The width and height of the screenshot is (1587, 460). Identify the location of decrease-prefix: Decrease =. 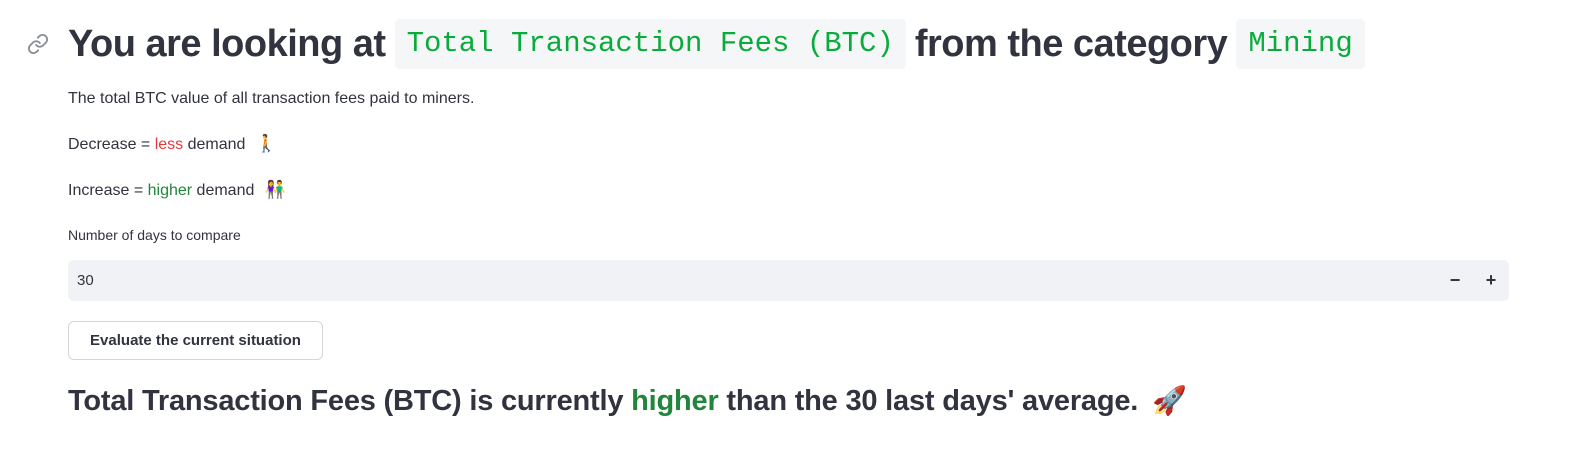
(109, 144).